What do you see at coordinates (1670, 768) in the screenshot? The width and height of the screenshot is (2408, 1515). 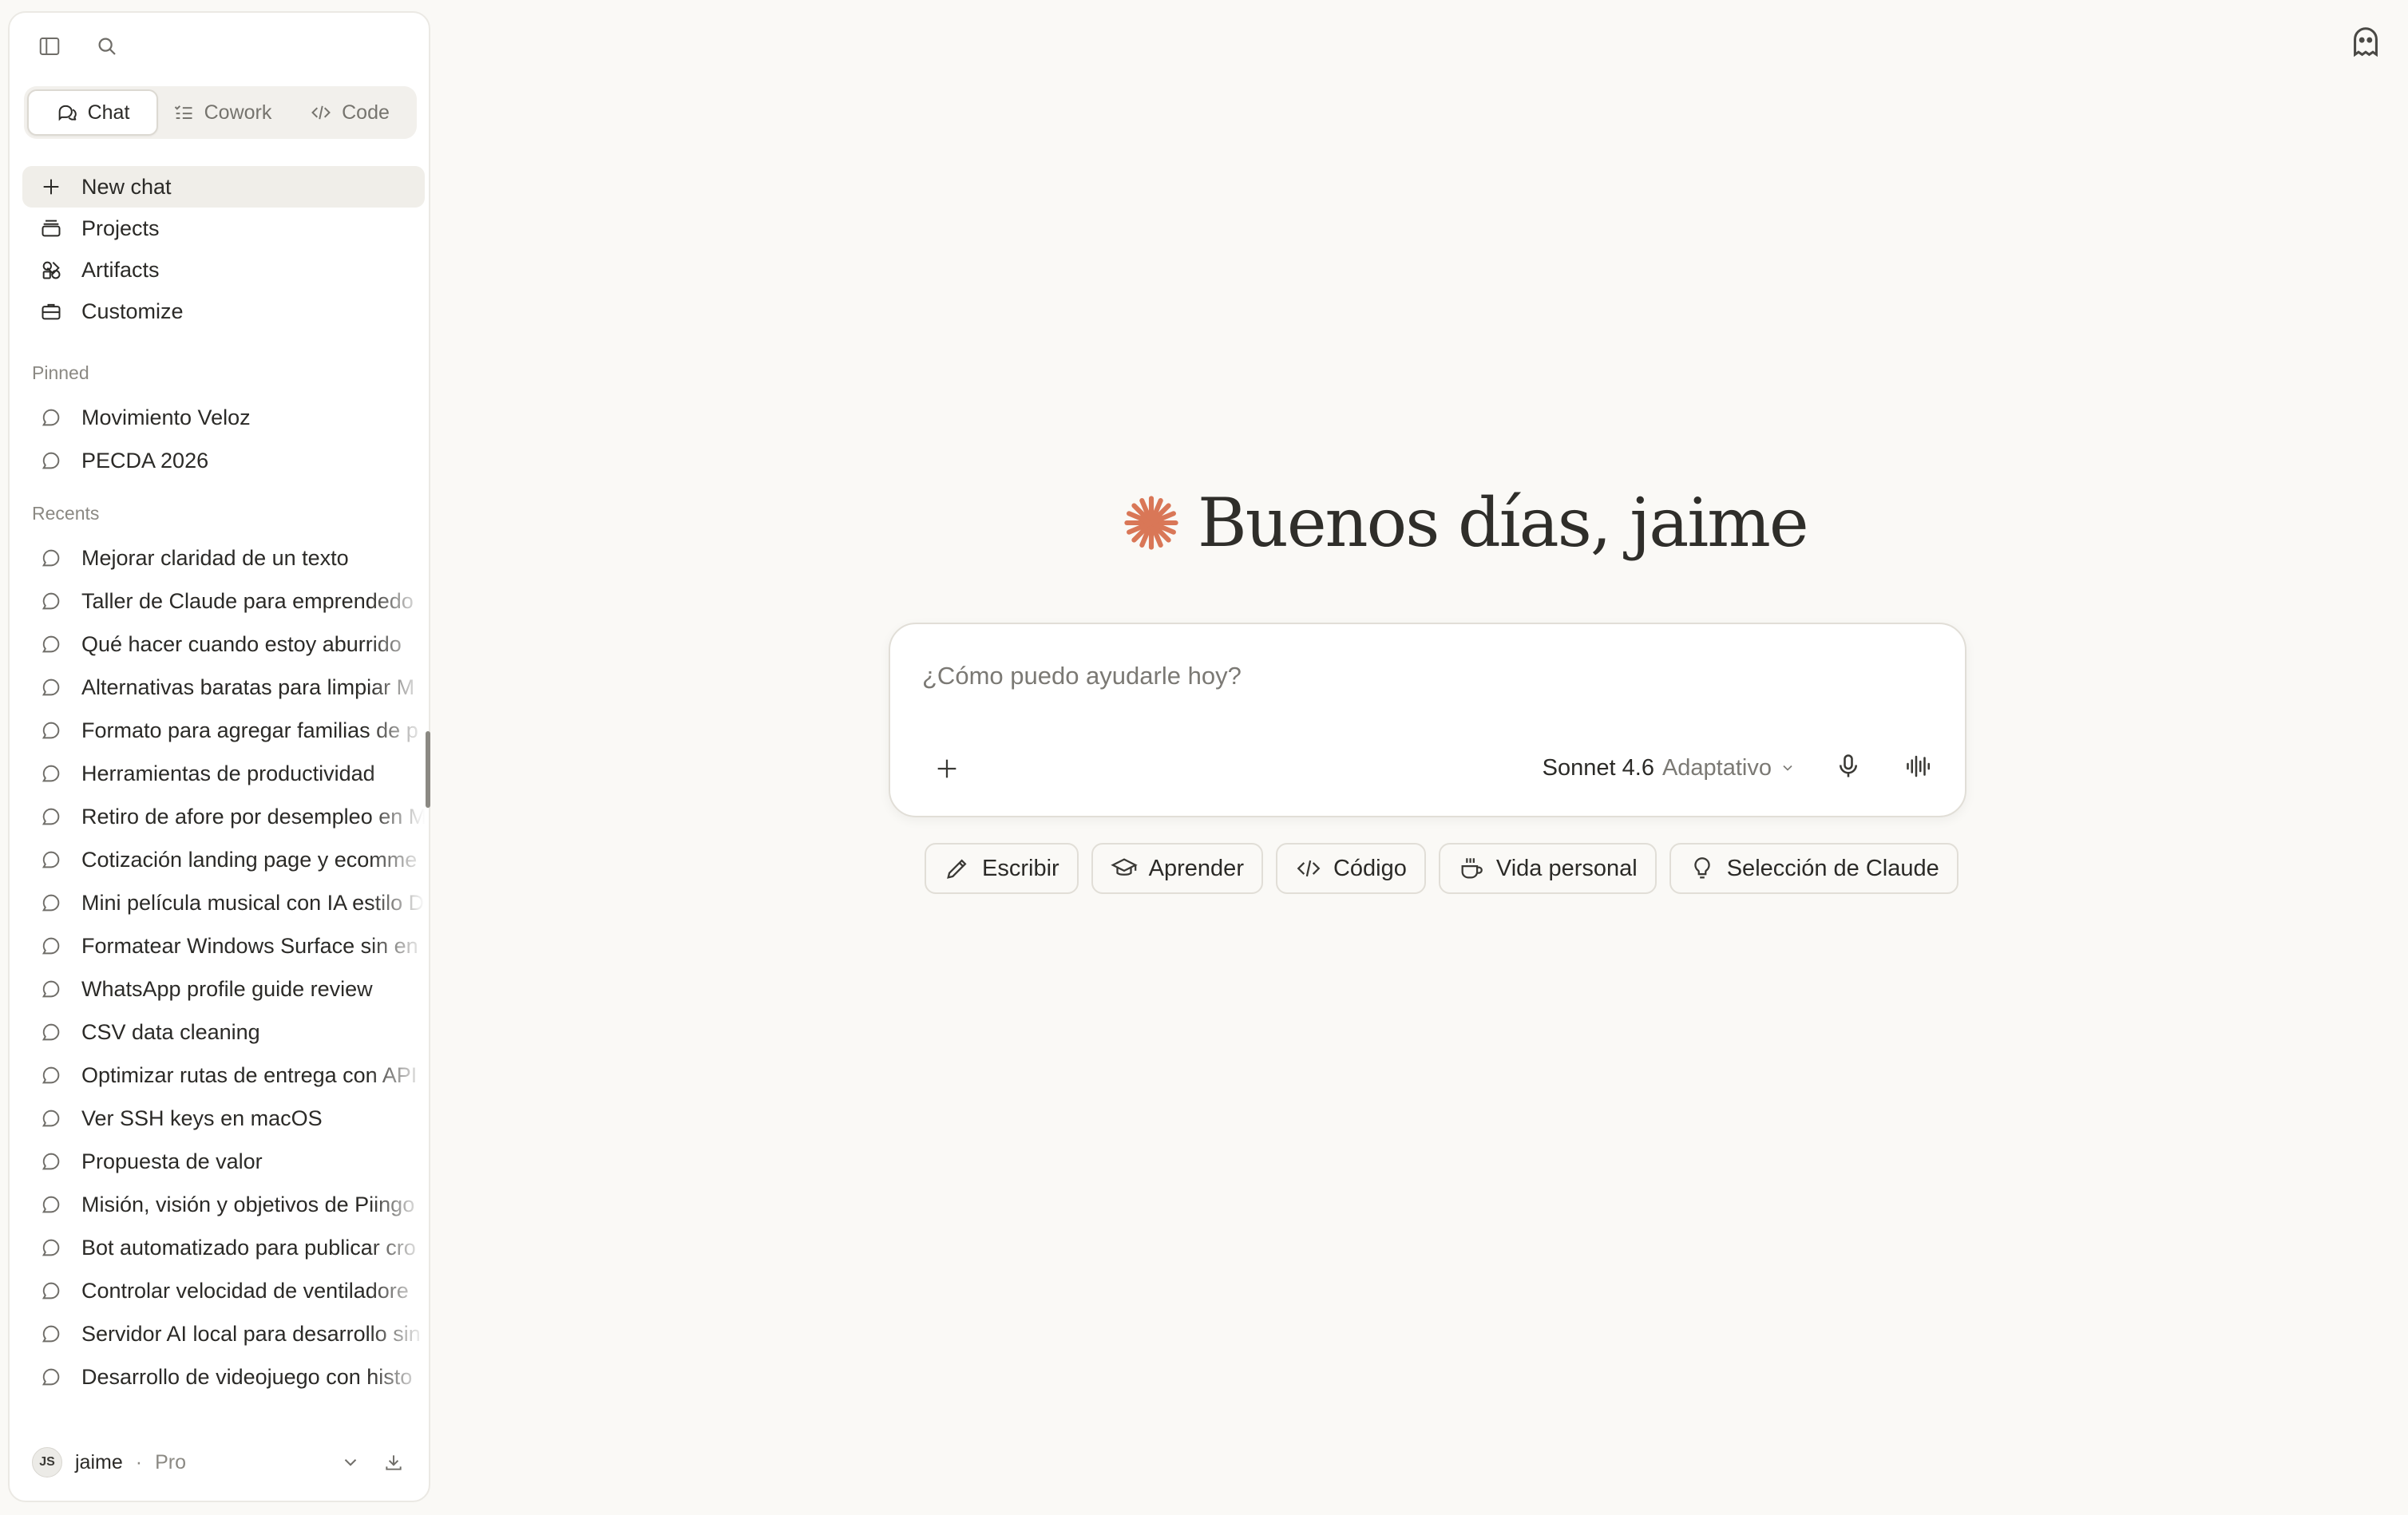 I see `model-selector: Sonnet 4.6 Adaptativo` at bounding box center [1670, 768].